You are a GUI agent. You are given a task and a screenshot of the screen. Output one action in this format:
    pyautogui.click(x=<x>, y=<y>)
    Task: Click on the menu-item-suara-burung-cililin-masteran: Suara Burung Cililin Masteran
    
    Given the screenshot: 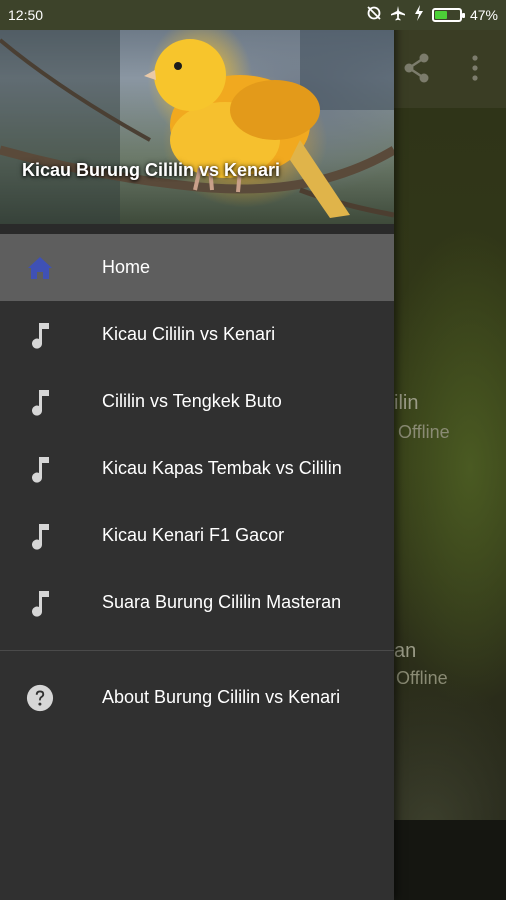 What is the action you would take?
    pyautogui.click(x=197, y=602)
    